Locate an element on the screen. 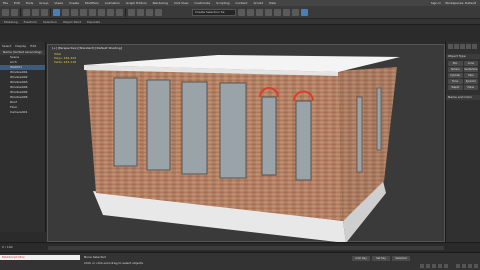  layer-explorer-icon is located at coordinates (259, 12).